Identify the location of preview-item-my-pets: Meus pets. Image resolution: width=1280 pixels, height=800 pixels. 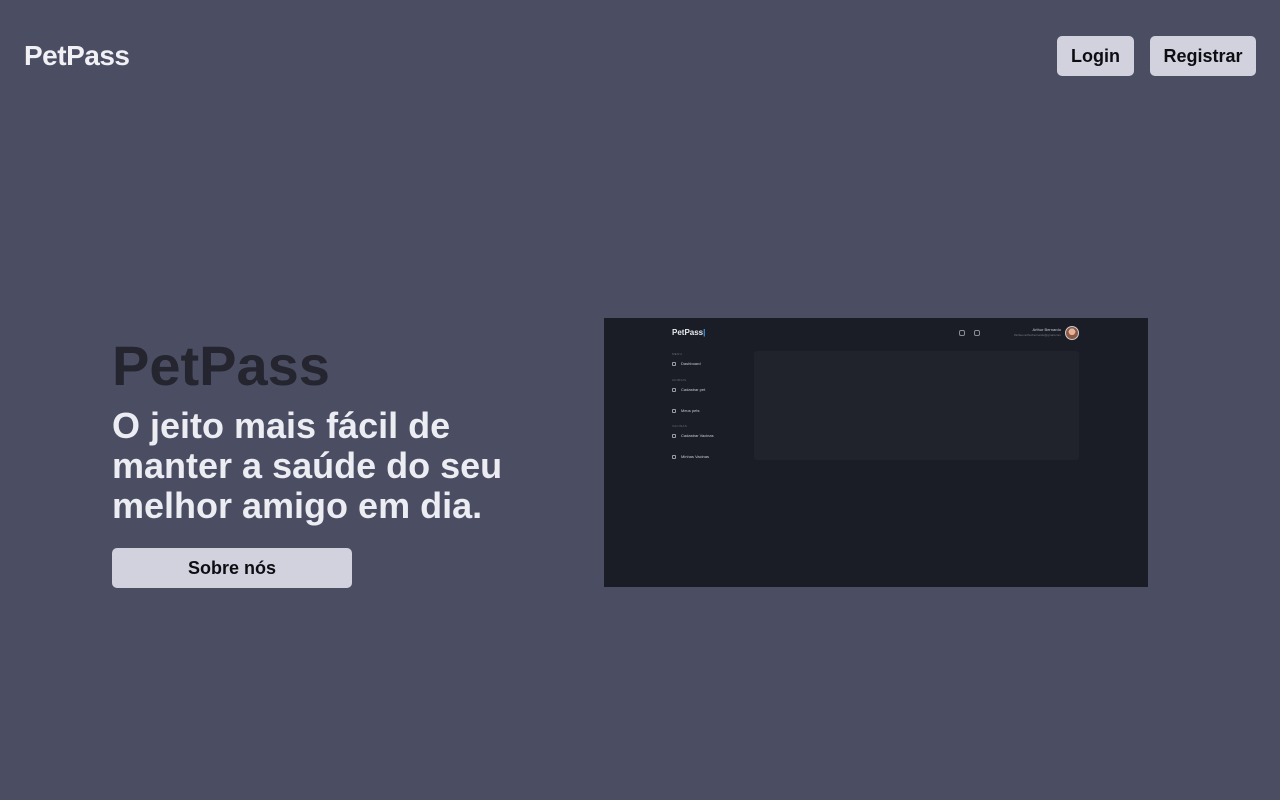
(685, 410).